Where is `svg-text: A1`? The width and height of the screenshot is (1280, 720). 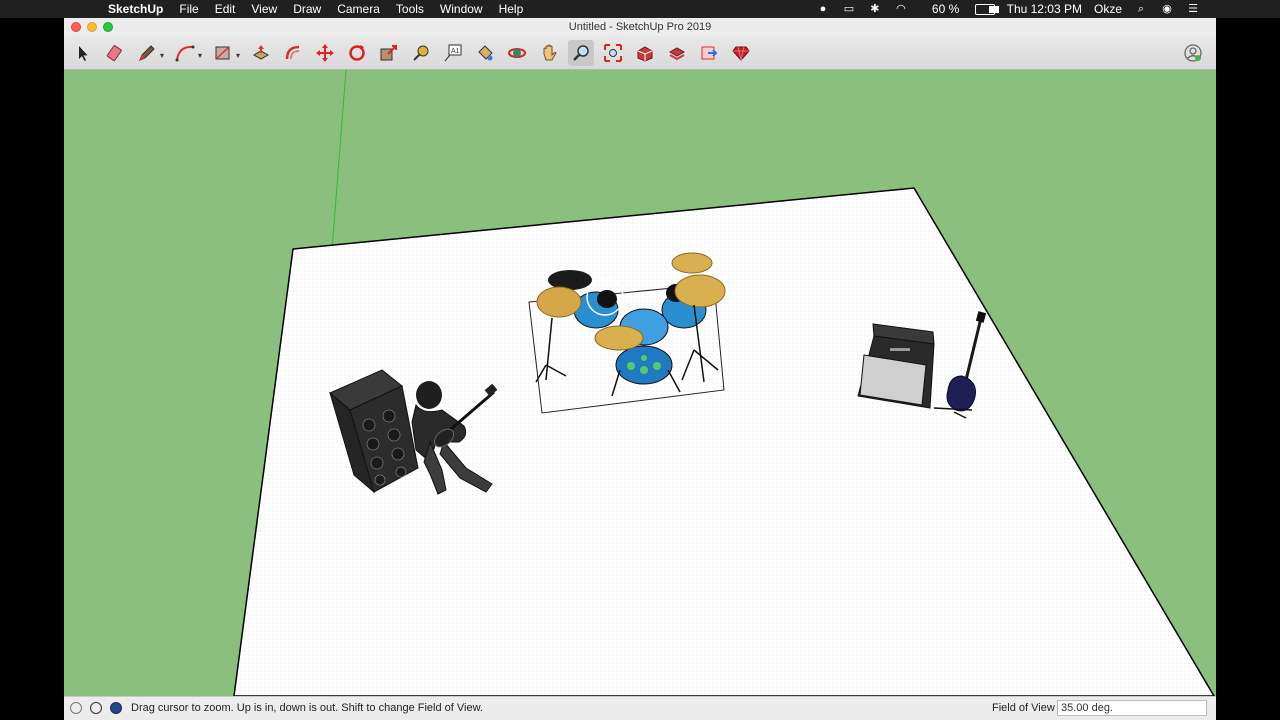 svg-text: A1 is located at coordinates (455, 51).